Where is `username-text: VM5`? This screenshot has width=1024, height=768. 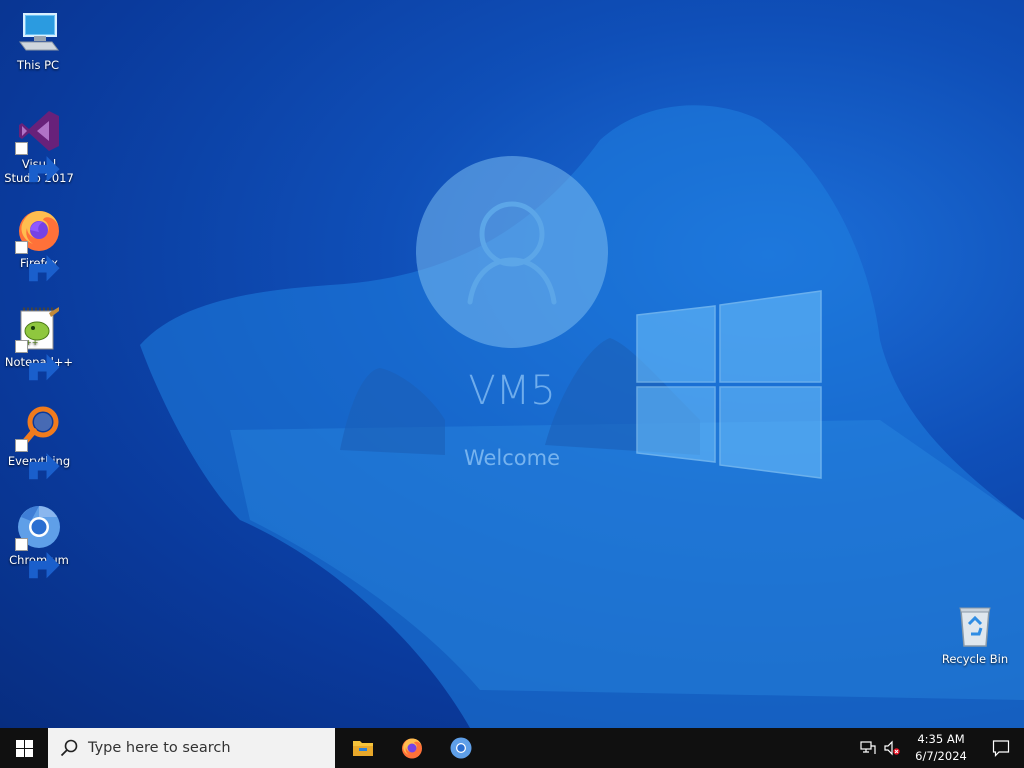 username-text: VM5 is located at coordinates (512, 391).